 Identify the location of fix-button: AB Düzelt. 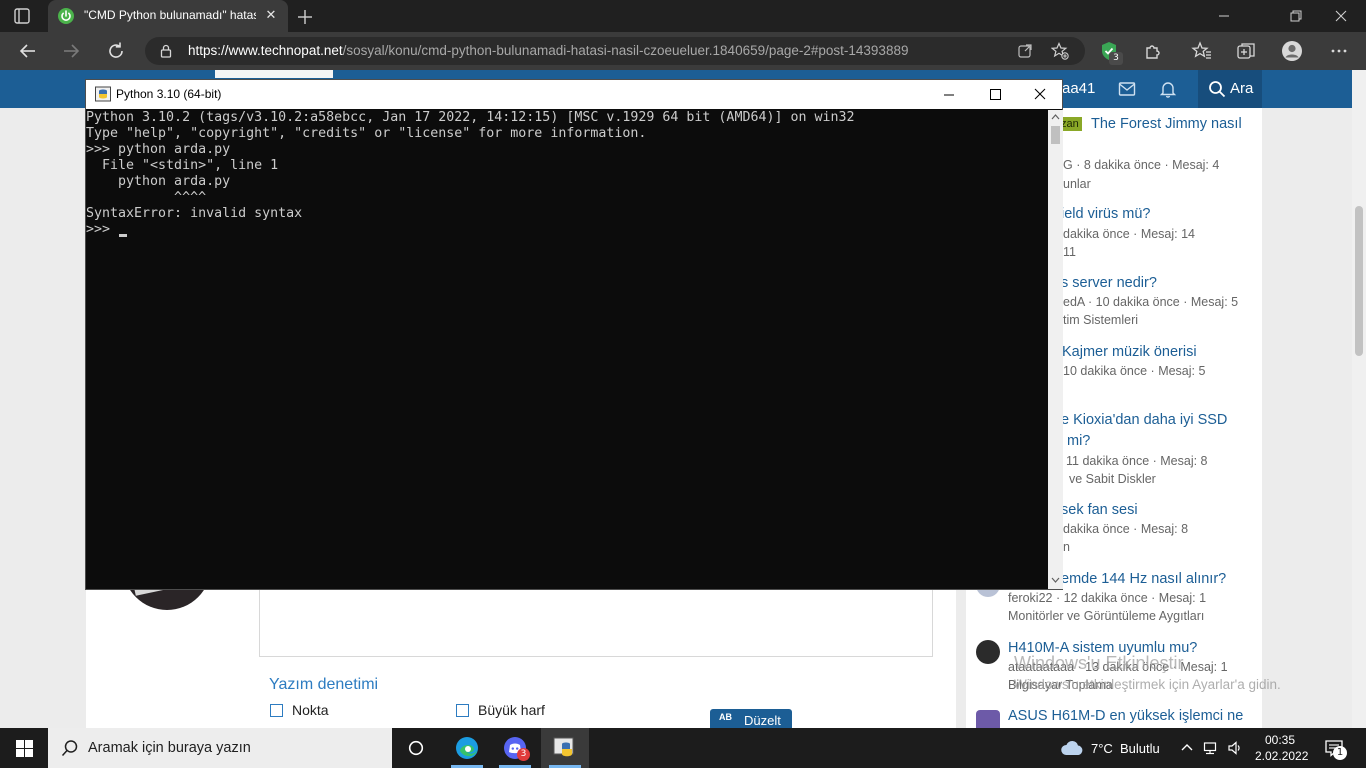
(751, 718).